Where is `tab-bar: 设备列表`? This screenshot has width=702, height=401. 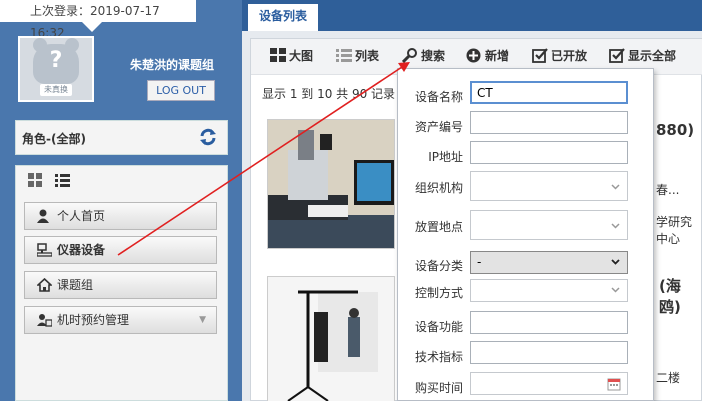
tab-bar: 设备列表 is located at coordinates (472, 15).